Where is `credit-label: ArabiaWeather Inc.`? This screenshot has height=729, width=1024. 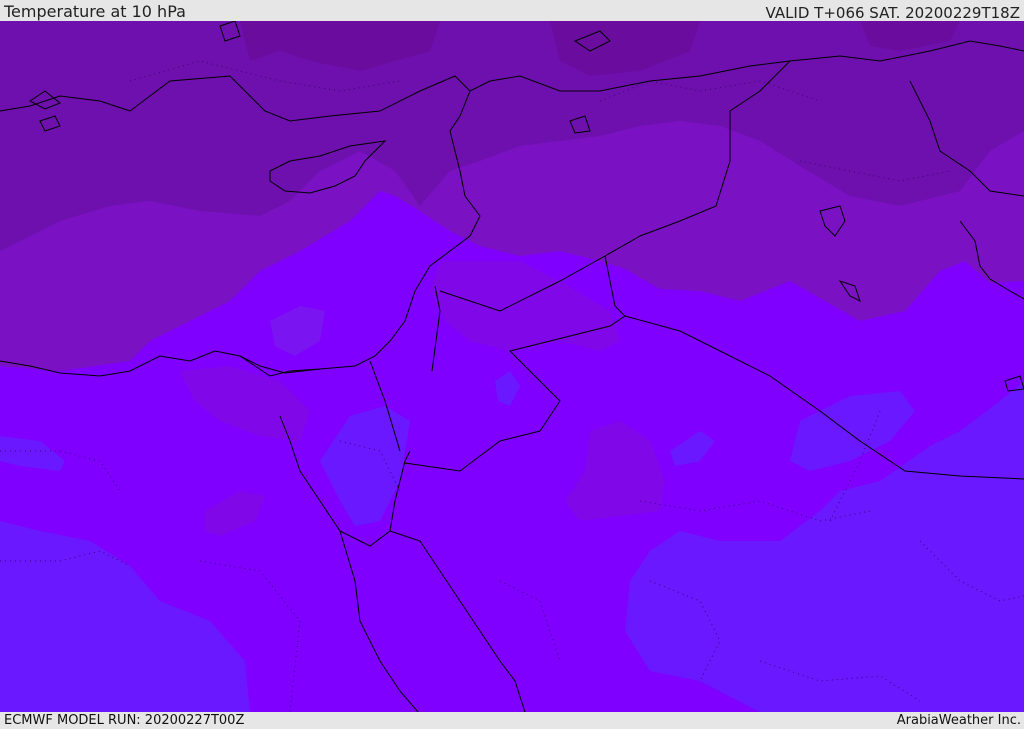
credit-label: ArabiaWeather Inc. is located at coordinates (958, 720).